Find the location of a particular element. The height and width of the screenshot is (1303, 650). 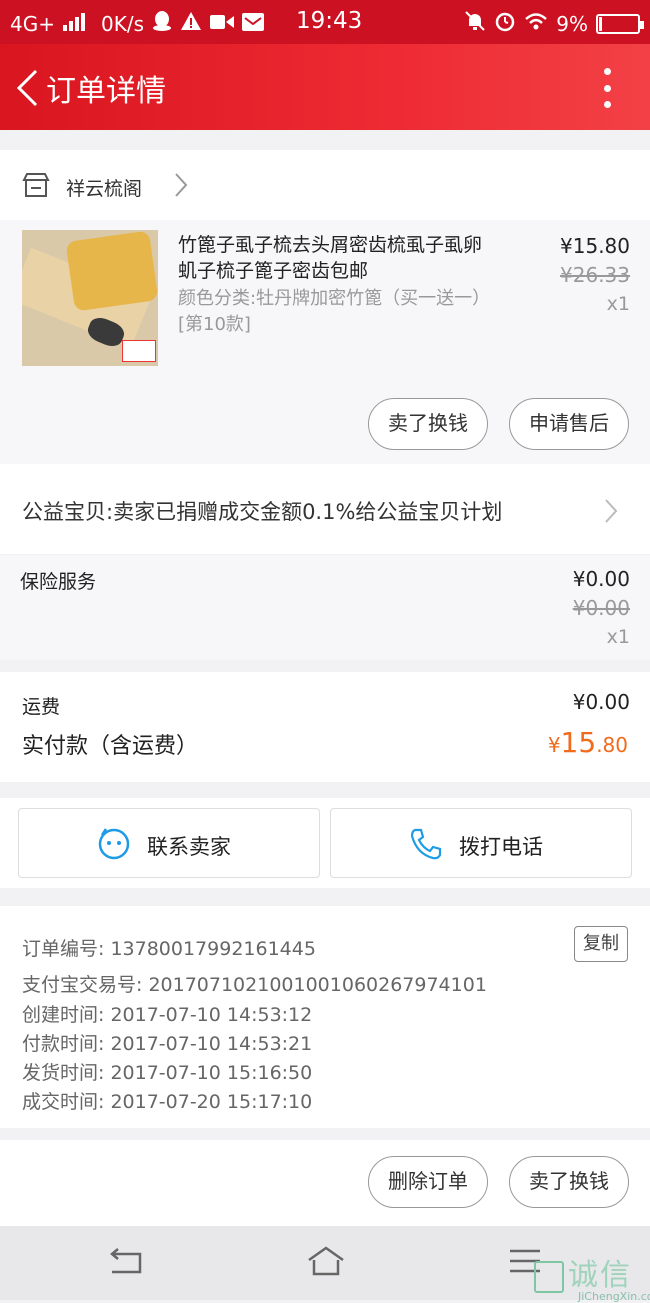

product-thumbnail is located at coordinates (90, 298).